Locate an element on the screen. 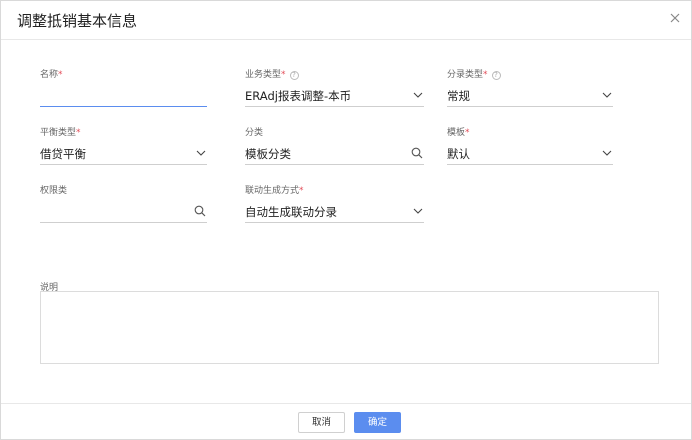  cancel-button: 取消 is located at coordinates (321, 422).